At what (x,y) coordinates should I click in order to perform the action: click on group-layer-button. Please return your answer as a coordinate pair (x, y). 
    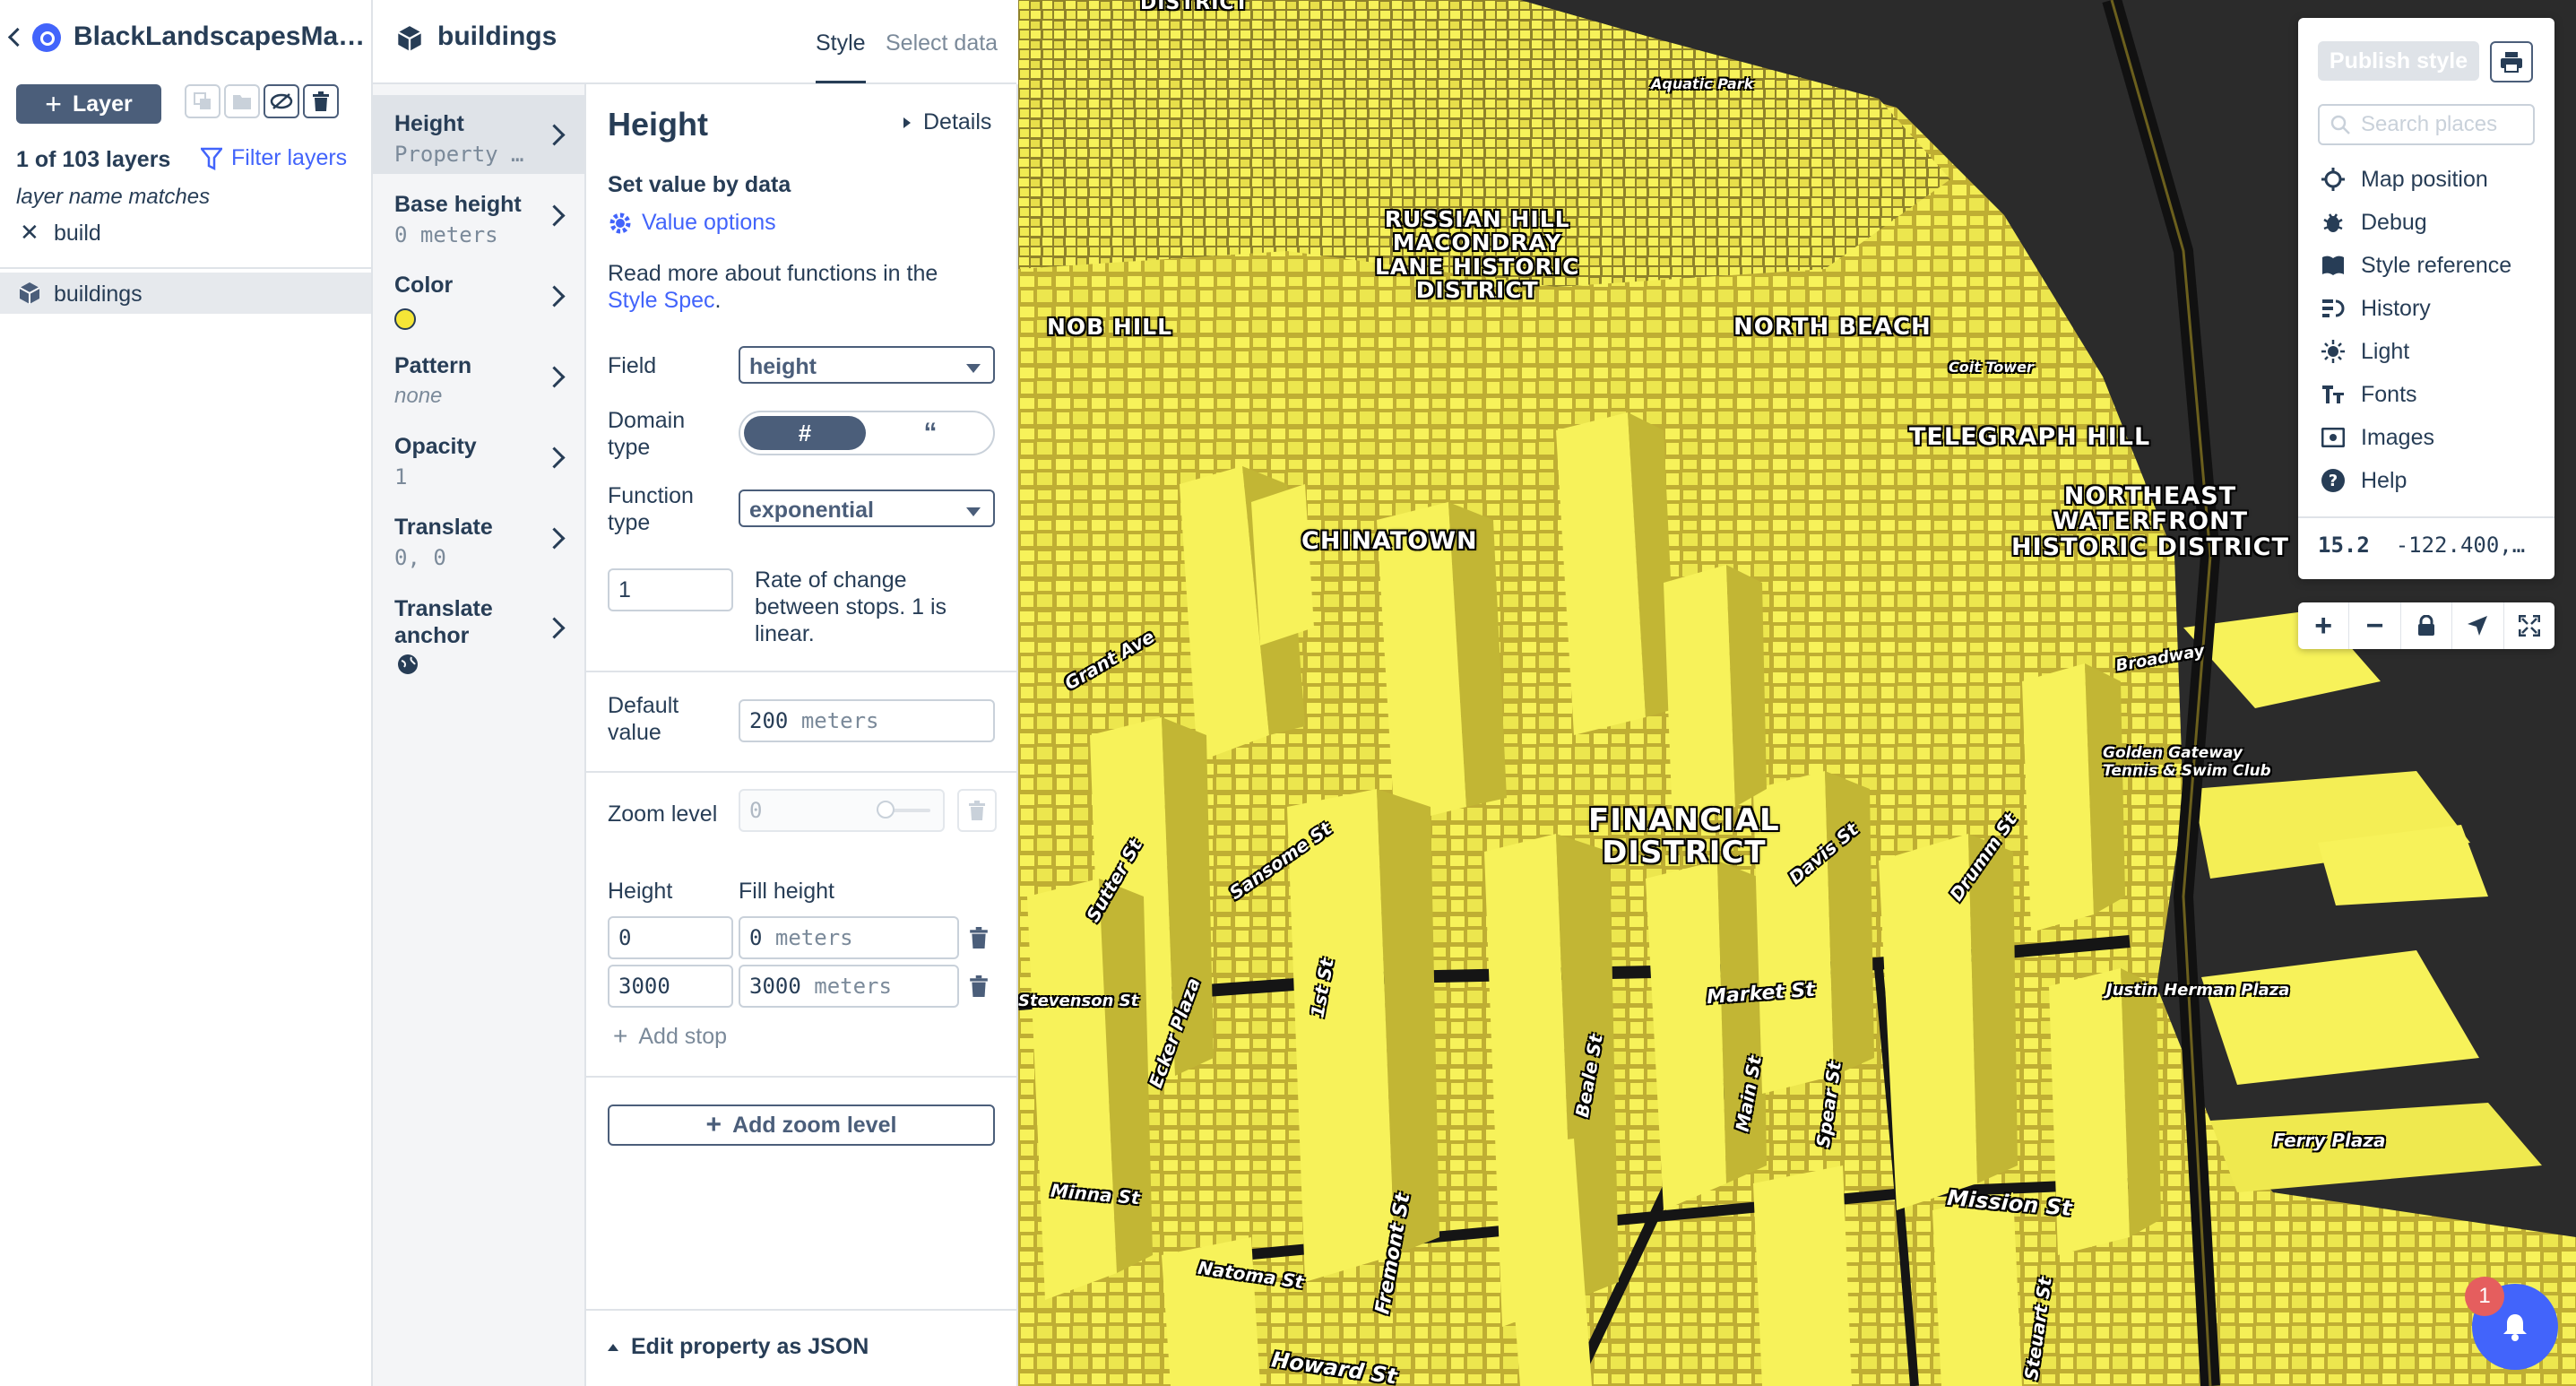
    Looking at the image, I should click on (242, 101).